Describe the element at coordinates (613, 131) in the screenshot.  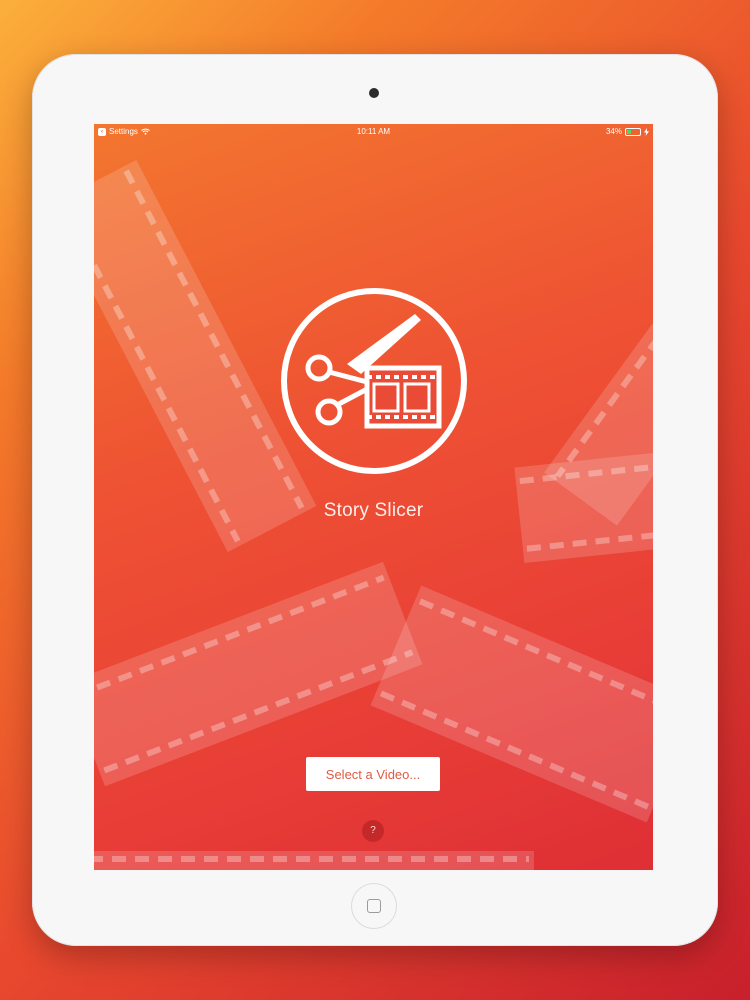
I see `battery-percent: 34%` at that location.